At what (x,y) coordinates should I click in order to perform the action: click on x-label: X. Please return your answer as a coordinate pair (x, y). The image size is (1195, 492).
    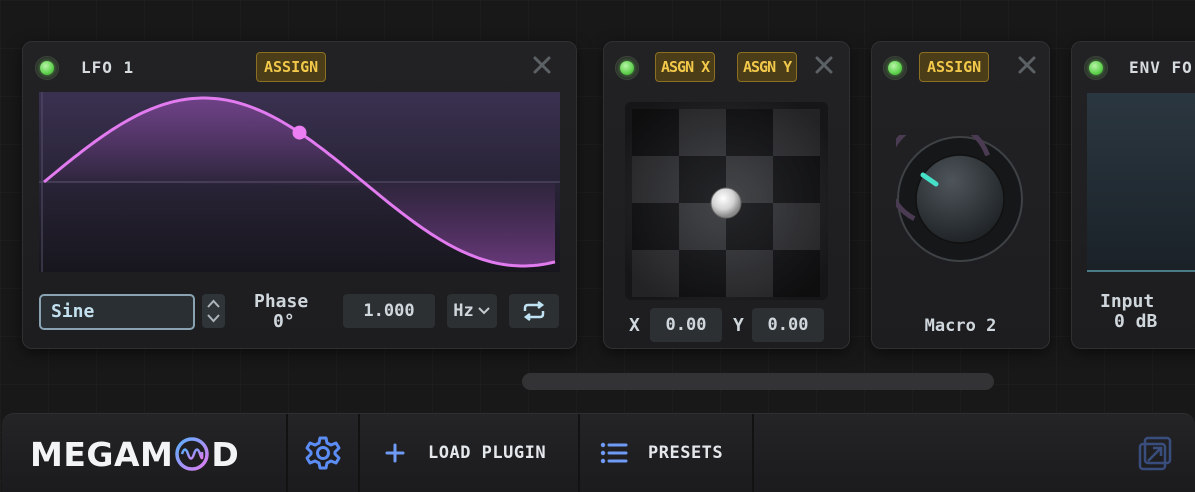
    Looking at the image, I should click on (634, 325).